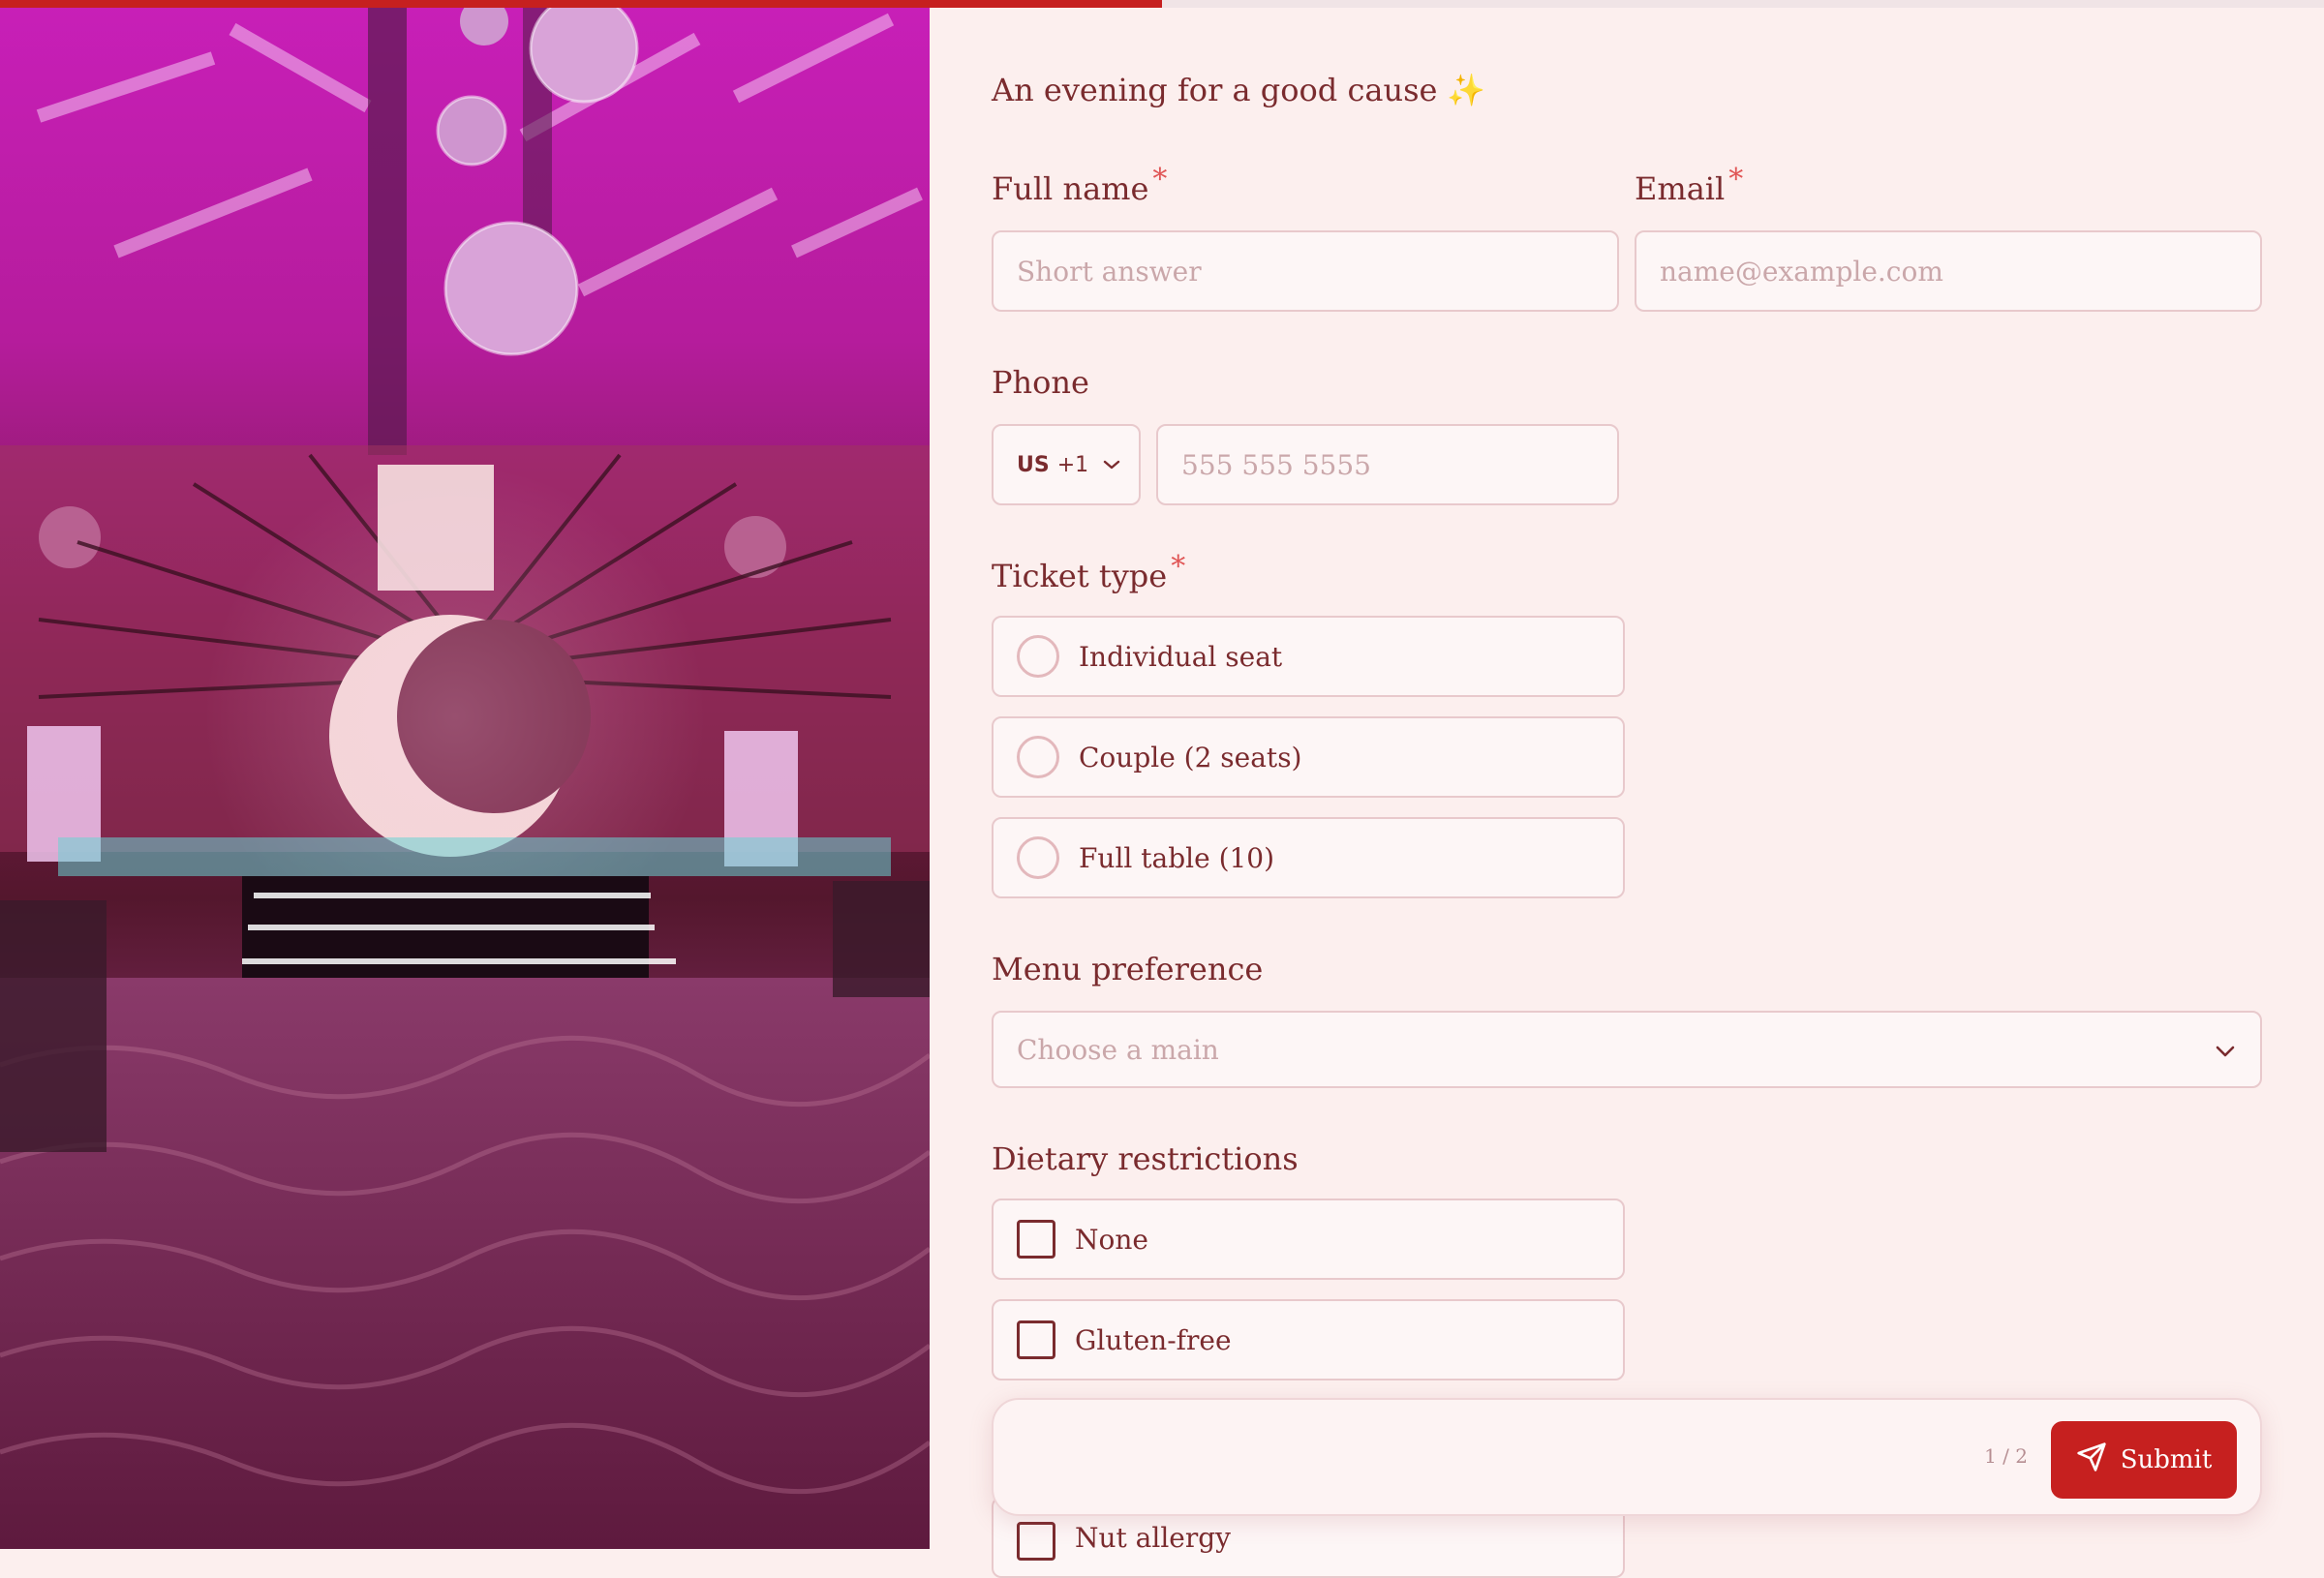  Describe the element at coordinates (1627, 1457) in the screenshot. I see `form-footer-bar: 1 / 2 Submit` at that location.